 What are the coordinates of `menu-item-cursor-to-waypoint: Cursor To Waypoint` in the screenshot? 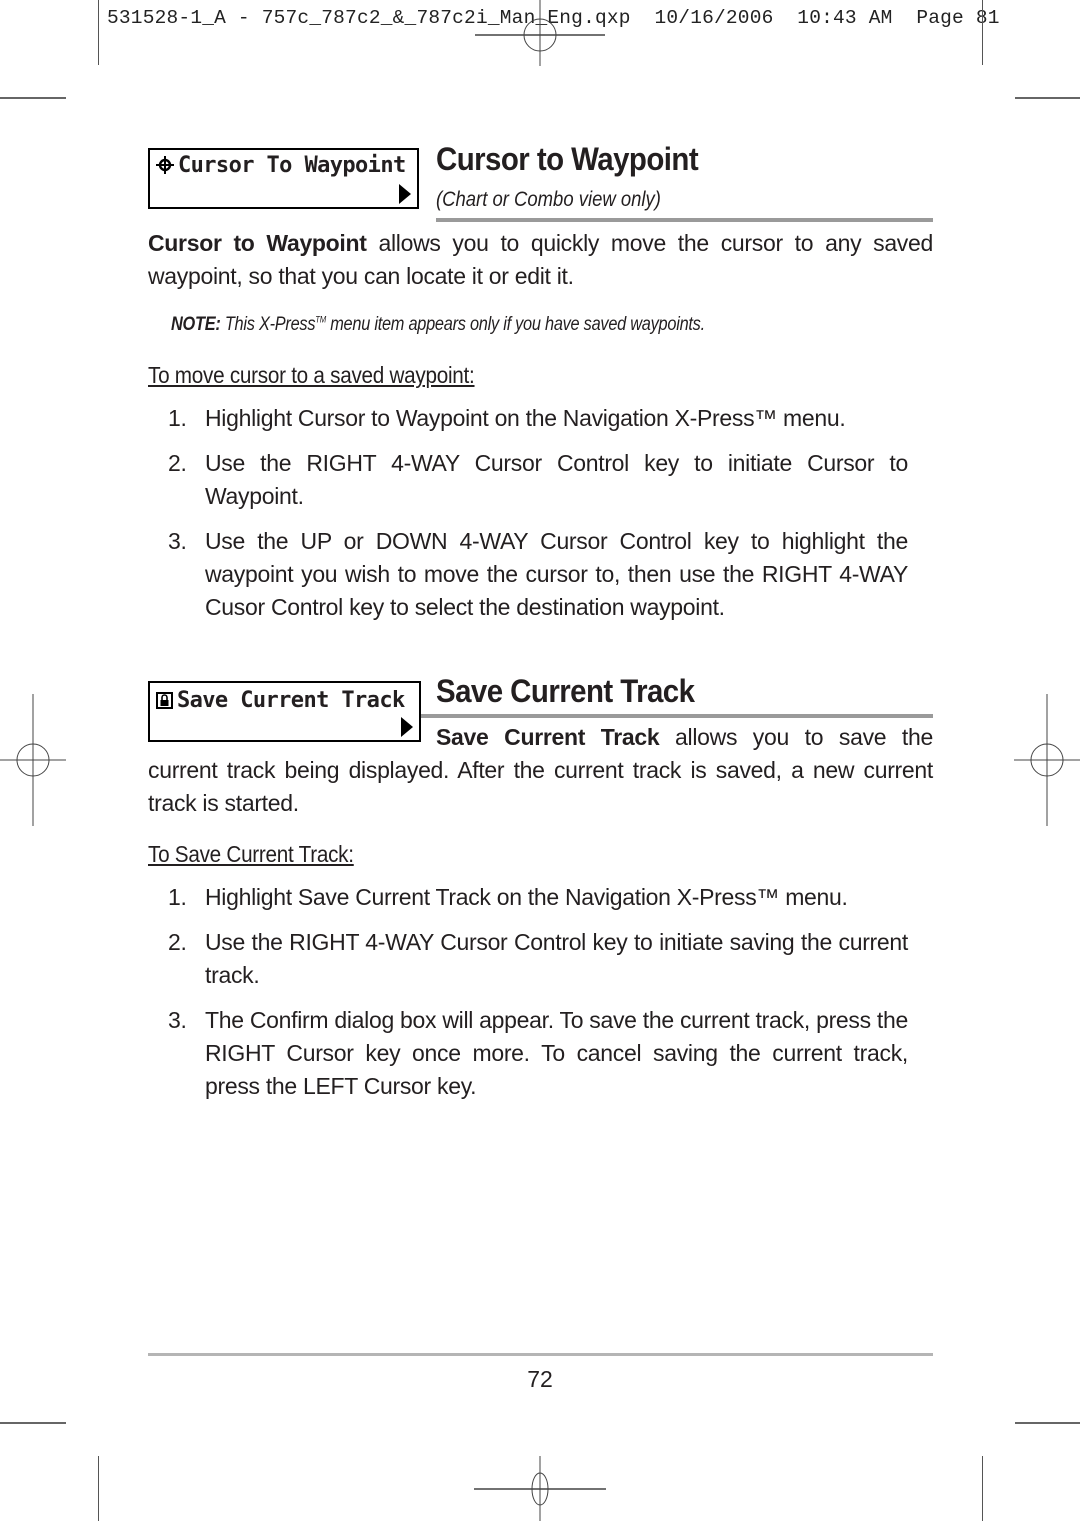 It's located at (283, 178).